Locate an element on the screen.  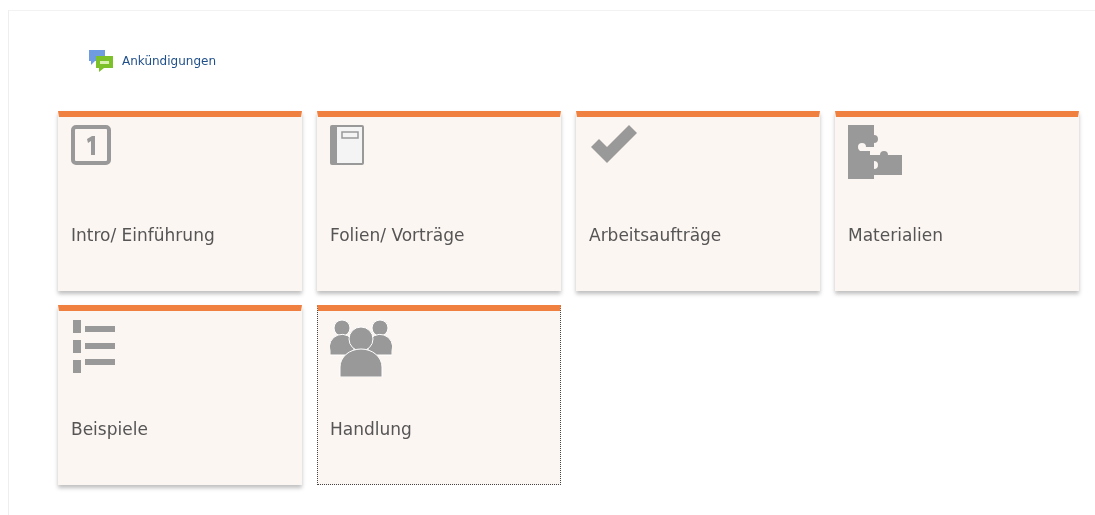
notebook-icon is located at coordinates (347, 145).